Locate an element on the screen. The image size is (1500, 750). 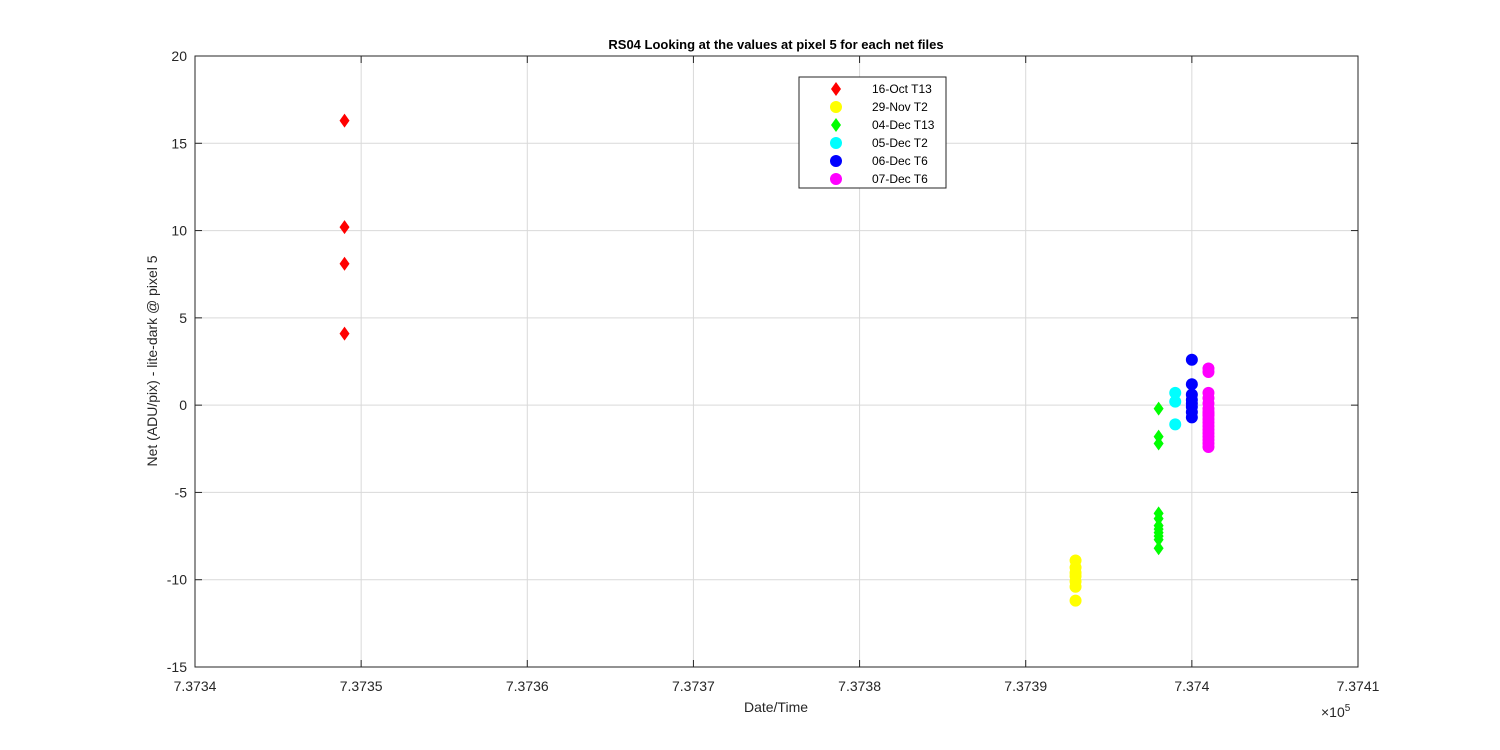
legend-entry-label: 06-Dec T6 is located at coordinates (900, 161).